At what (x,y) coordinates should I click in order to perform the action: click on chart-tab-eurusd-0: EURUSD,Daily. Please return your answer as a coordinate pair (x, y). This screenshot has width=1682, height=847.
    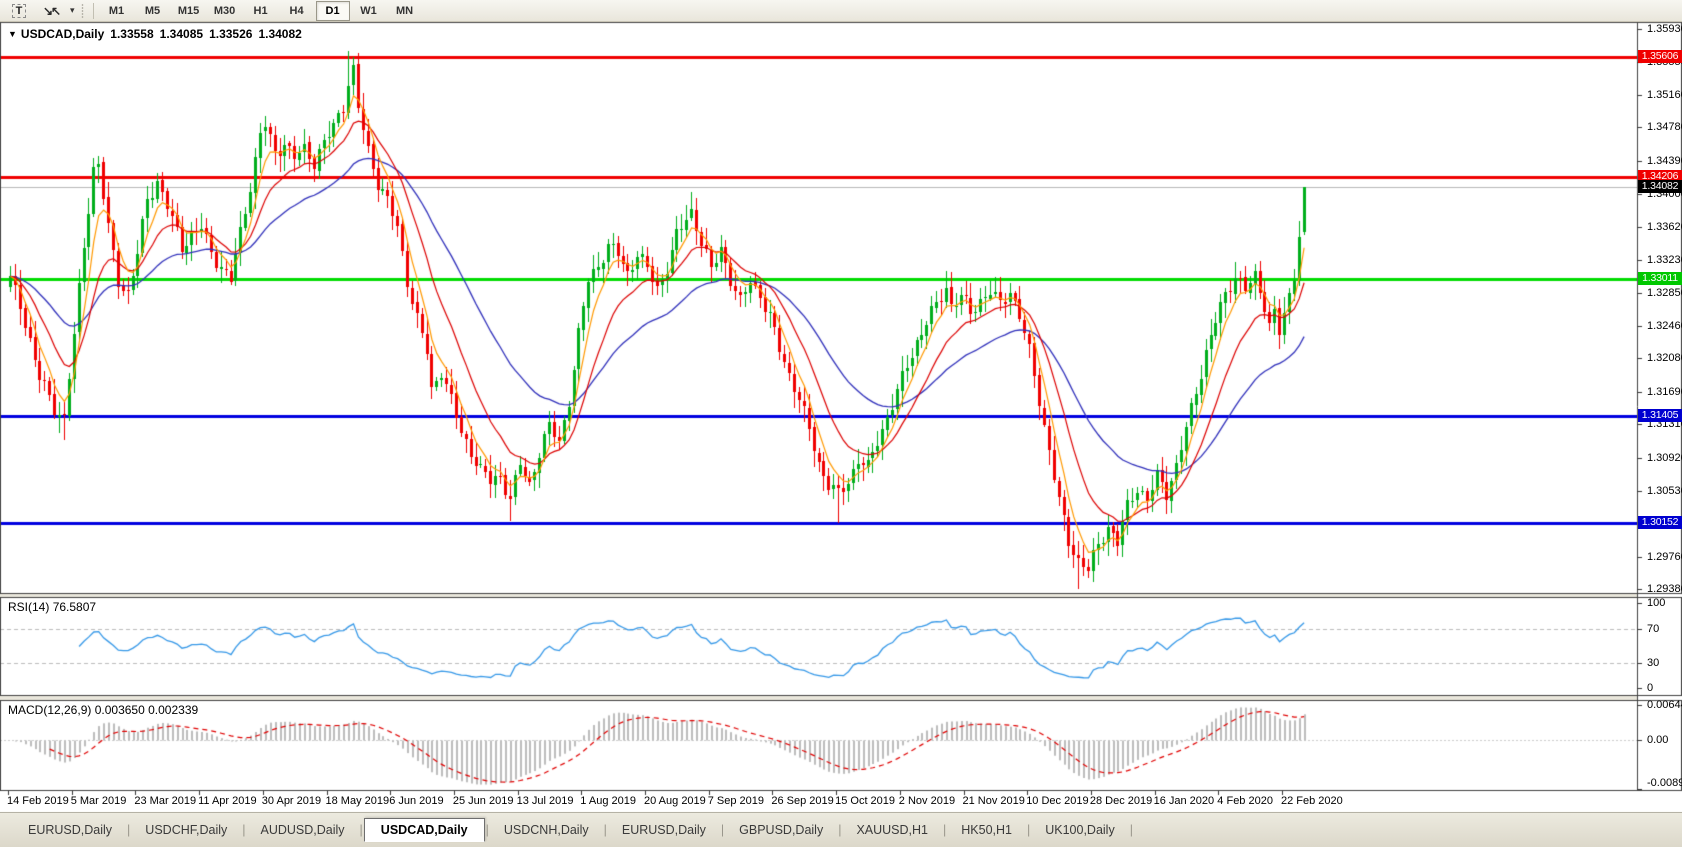
    Looking at the image, I should click on (70, 830).